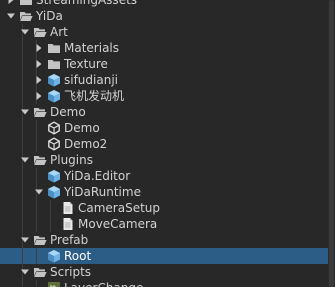 The height and width of the screenshot is (287, 335). I want to click on tree-item-camerasetup: CameraSetup, so click(164, 208).